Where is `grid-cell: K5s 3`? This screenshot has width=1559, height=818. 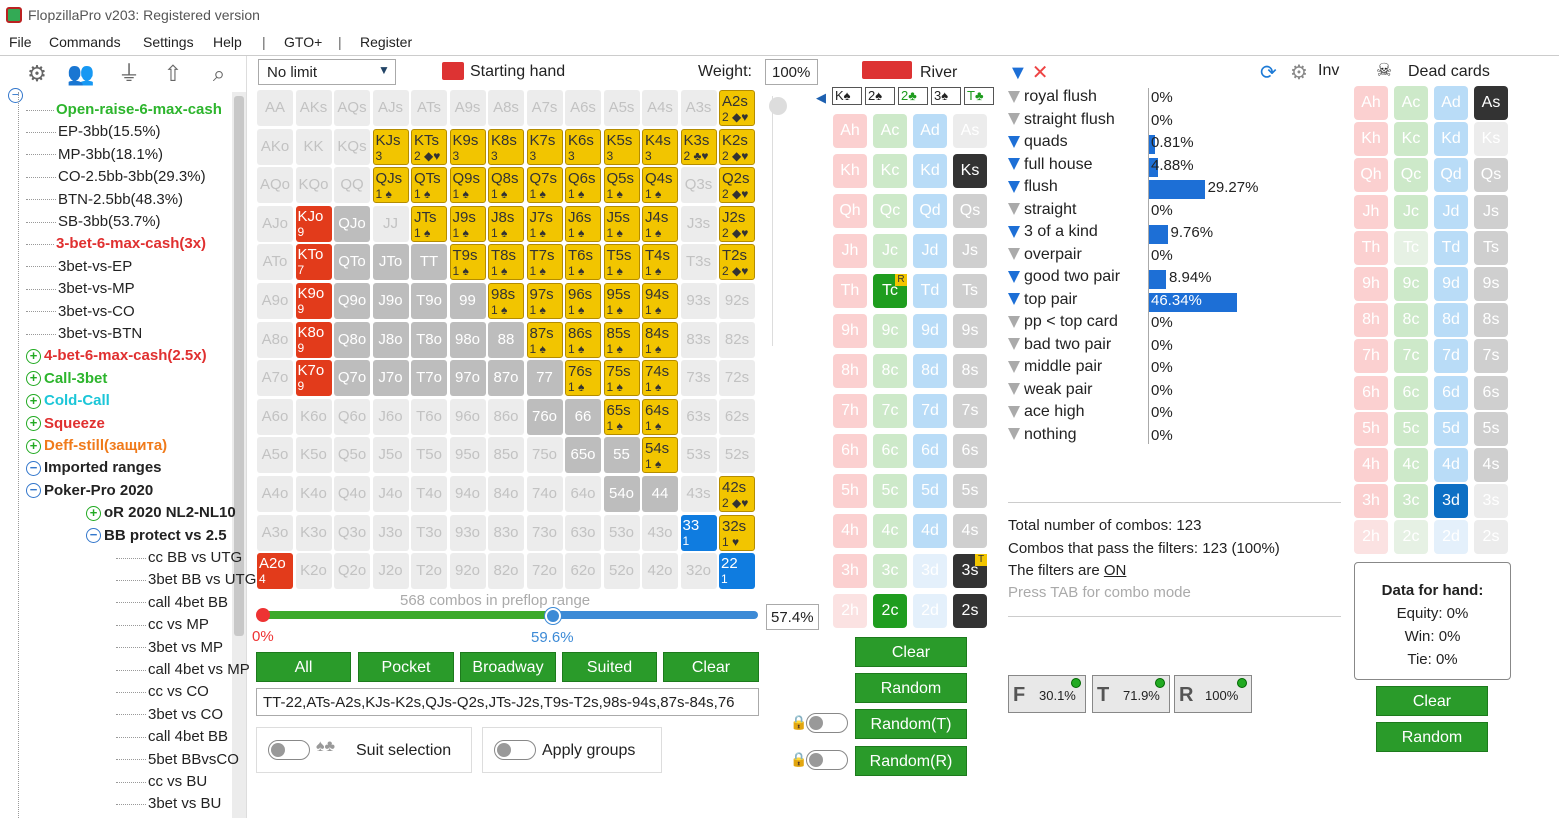
grid-cell: K5s 3 is located at coordinates (621, 146).